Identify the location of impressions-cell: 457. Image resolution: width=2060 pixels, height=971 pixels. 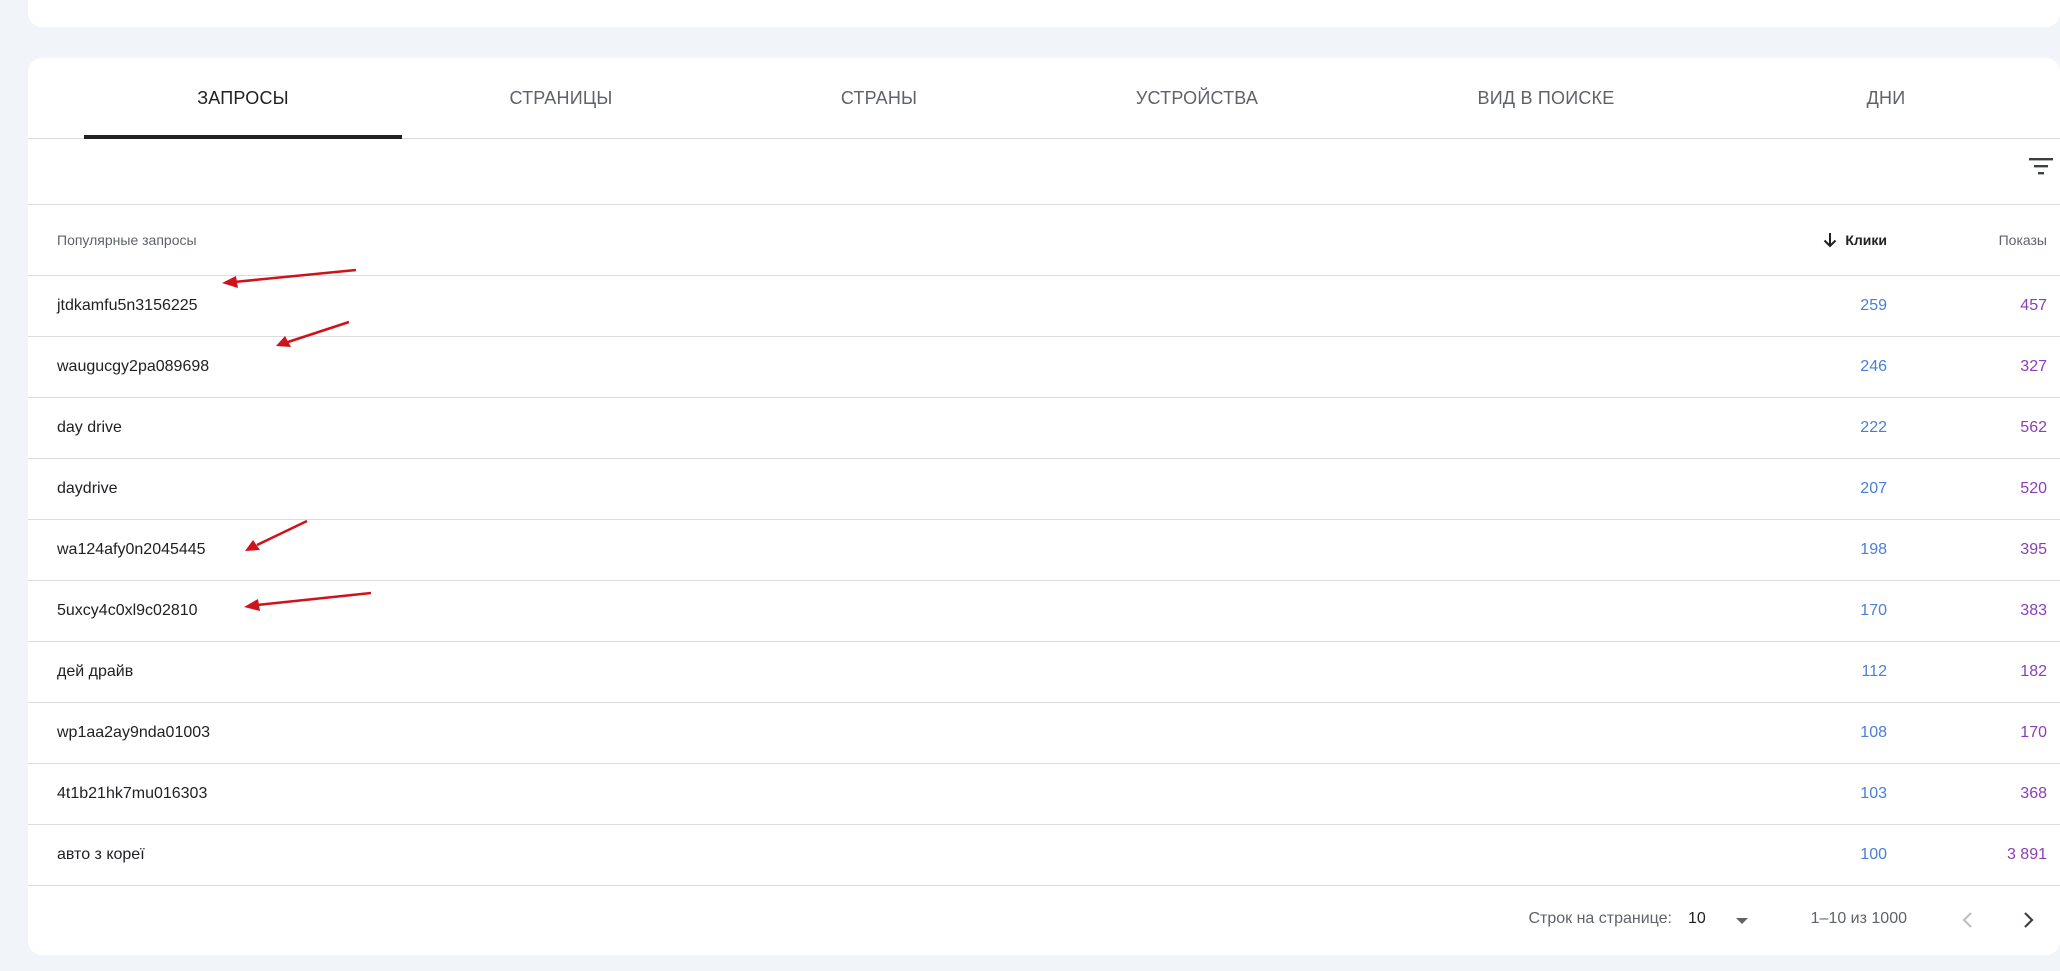
(2033, 305).